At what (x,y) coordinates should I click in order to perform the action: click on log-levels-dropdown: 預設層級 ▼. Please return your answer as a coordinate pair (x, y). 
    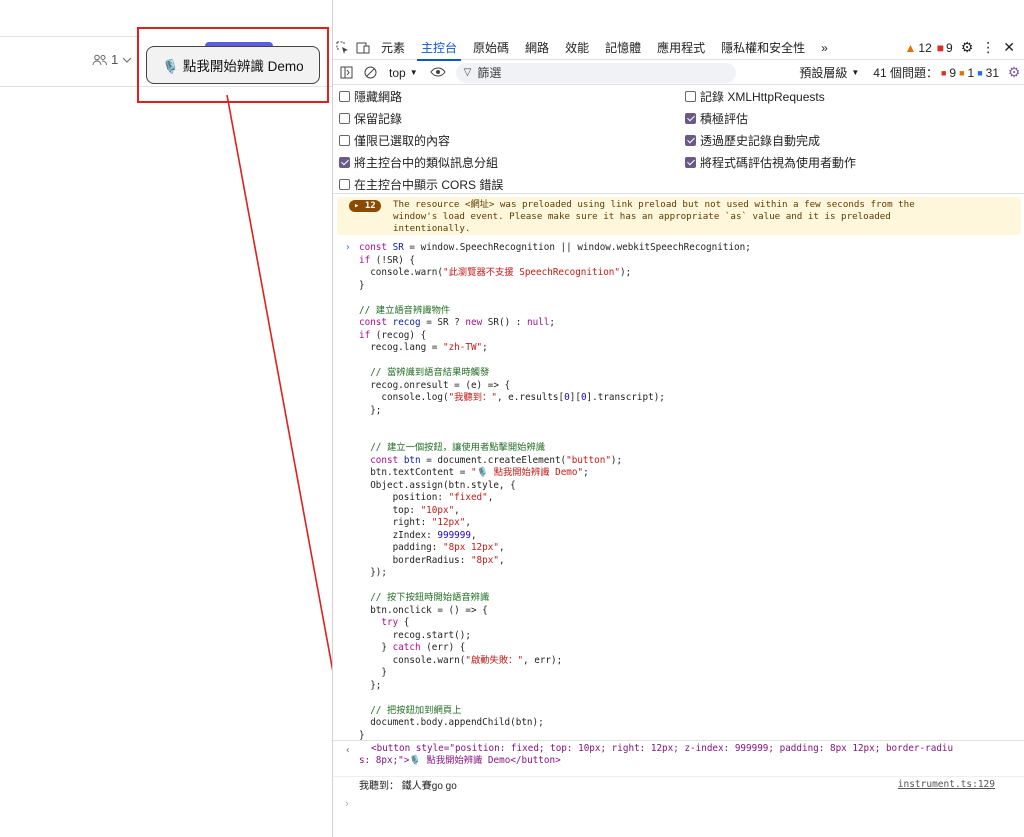
    Looking at the image, I should click on (829, 72).